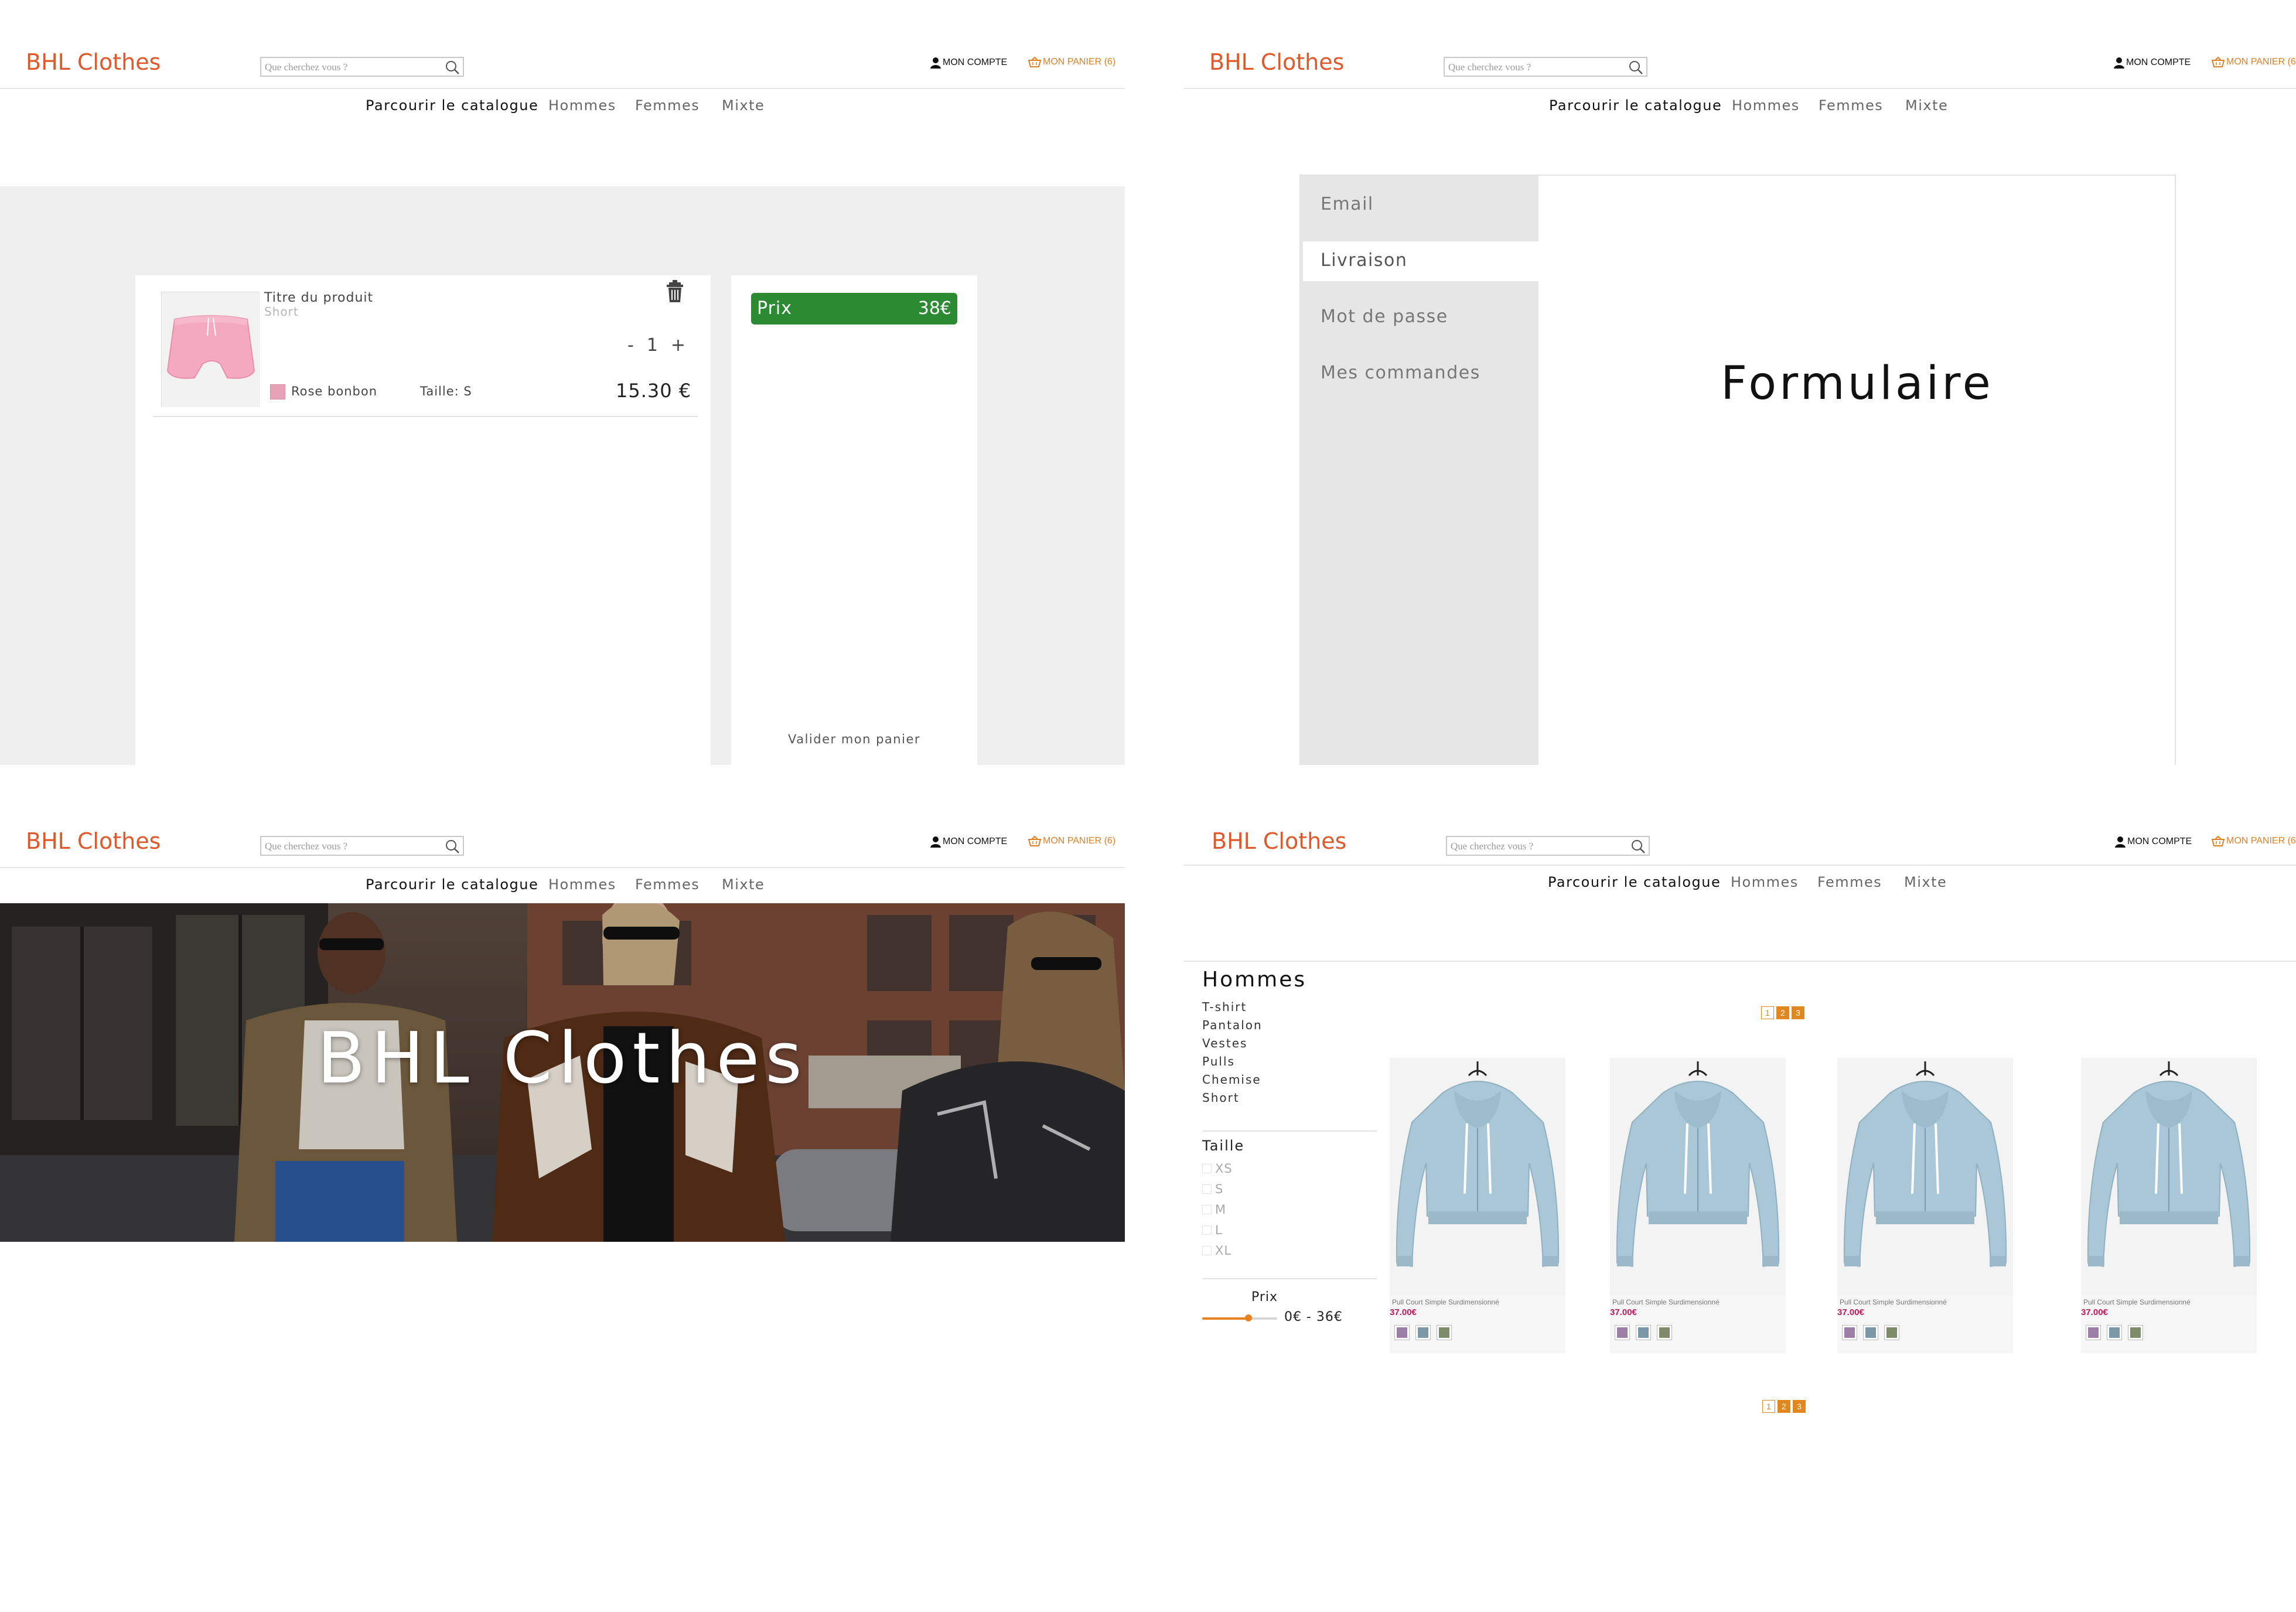 The height and width of the screenshot is (1612, 2296). What do you see at coordinates (1218, 1168) in the screenshot?
I see `size-option: XS` at bounding box center [1218, 1168].